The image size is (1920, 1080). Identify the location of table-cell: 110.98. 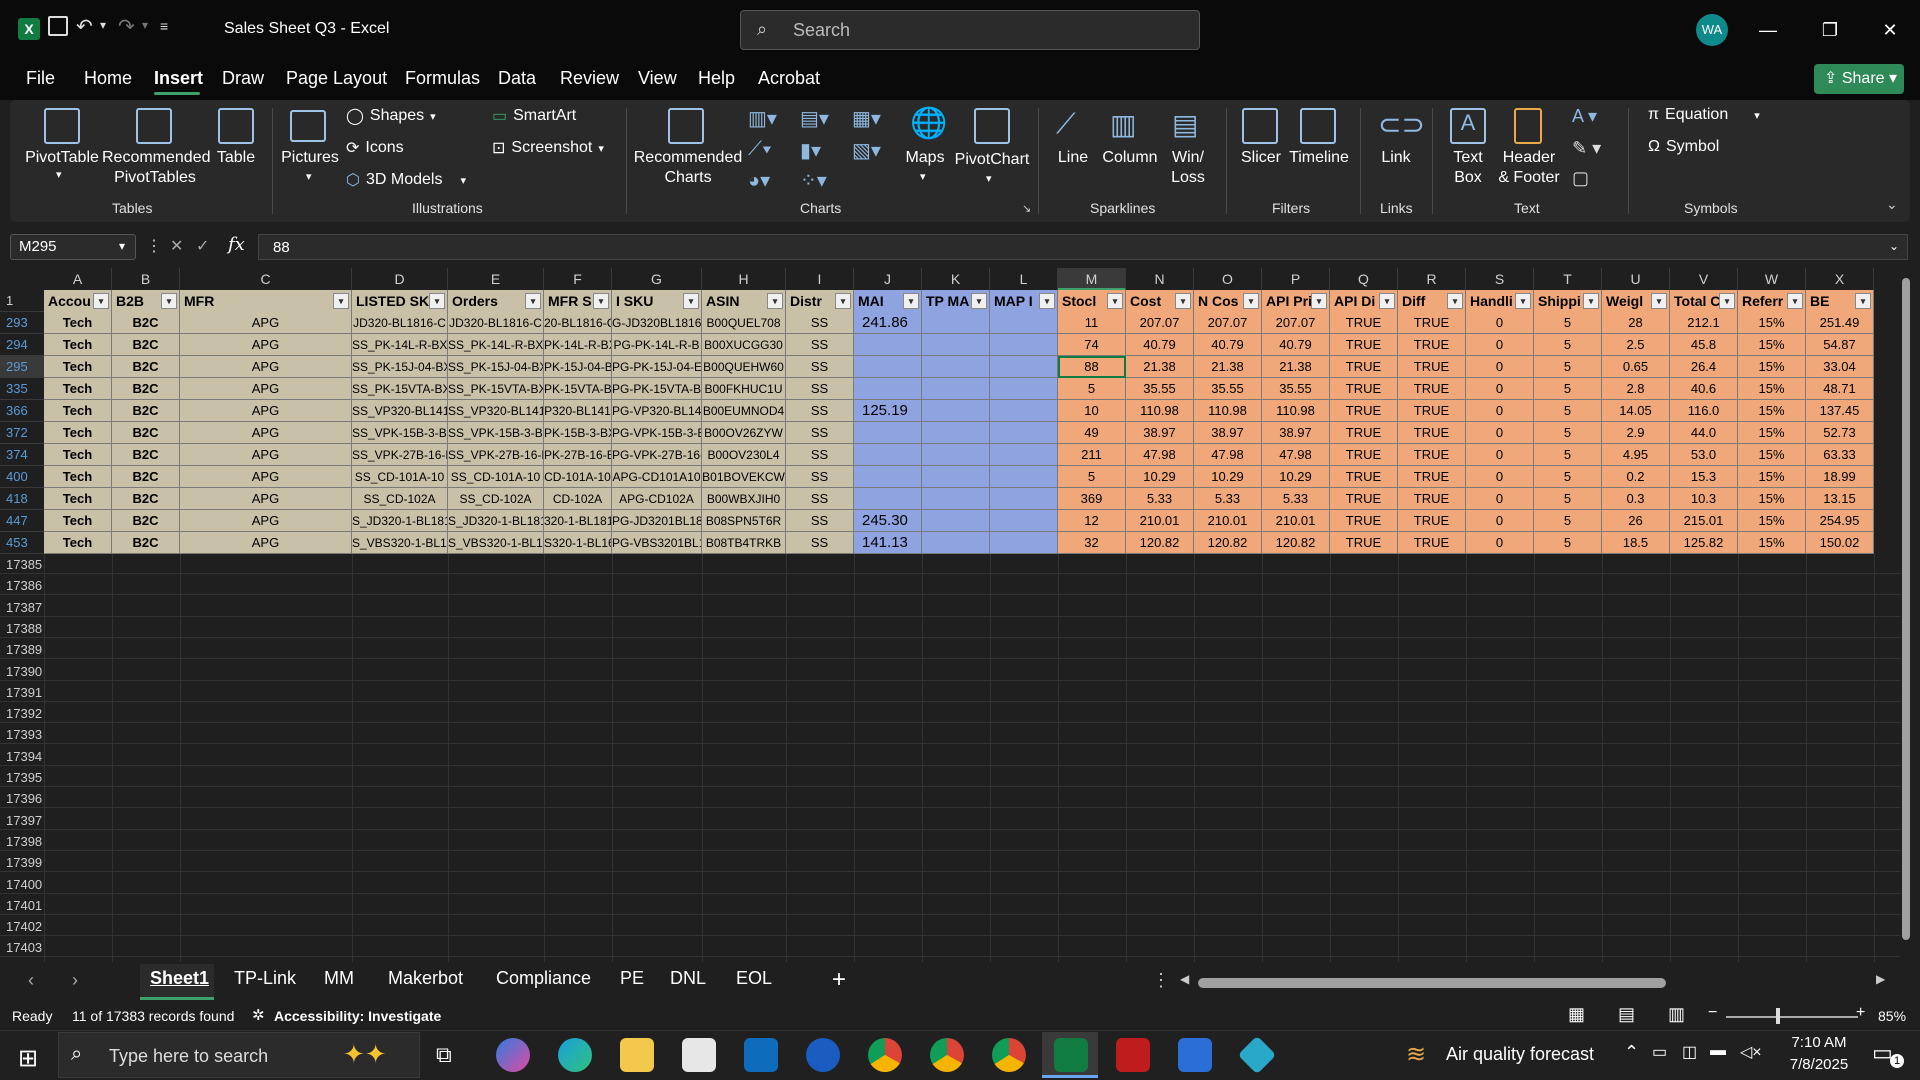
(1296, 411).